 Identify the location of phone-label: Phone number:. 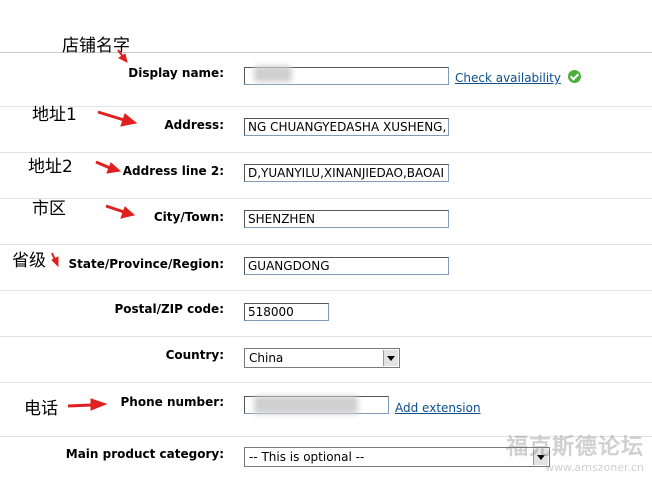
(172, 402).